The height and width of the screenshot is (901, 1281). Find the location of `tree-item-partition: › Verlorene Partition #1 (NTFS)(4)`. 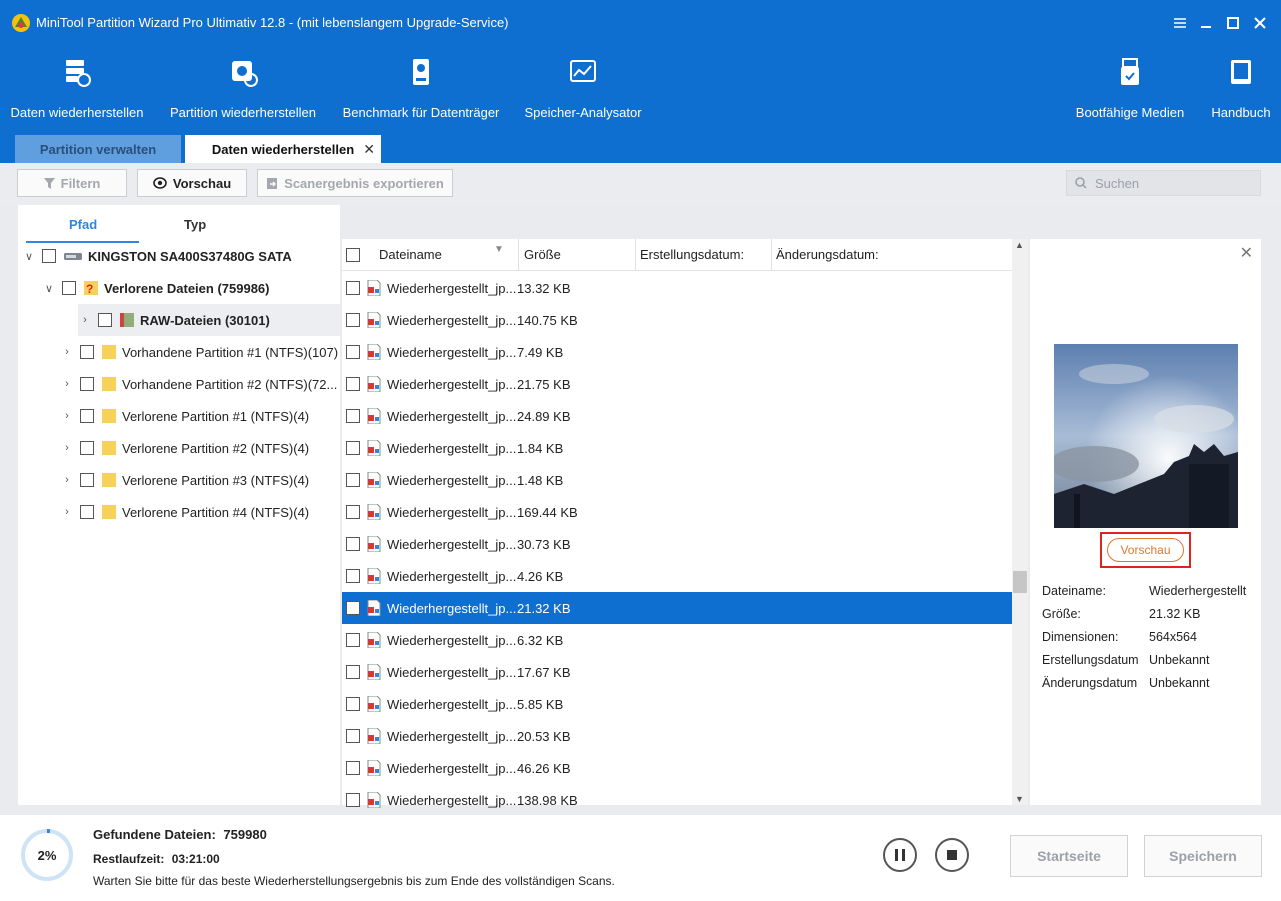

tree-item-partition: › Verlorene Partition #1 (NTFS)(4) is located at coordinates (200, 416).